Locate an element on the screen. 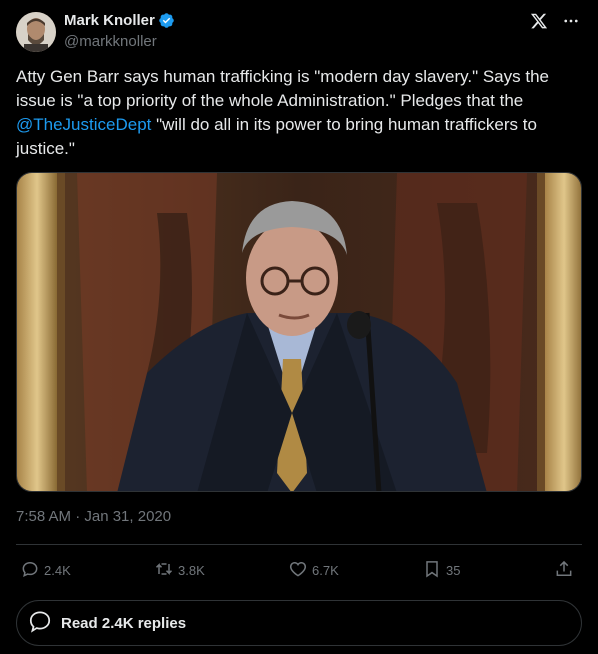 This screenshot has width=598, height=654. tweet-timestamp: 7:58 AM · Jan 31, 2020 is located at coordinates (93, 516).